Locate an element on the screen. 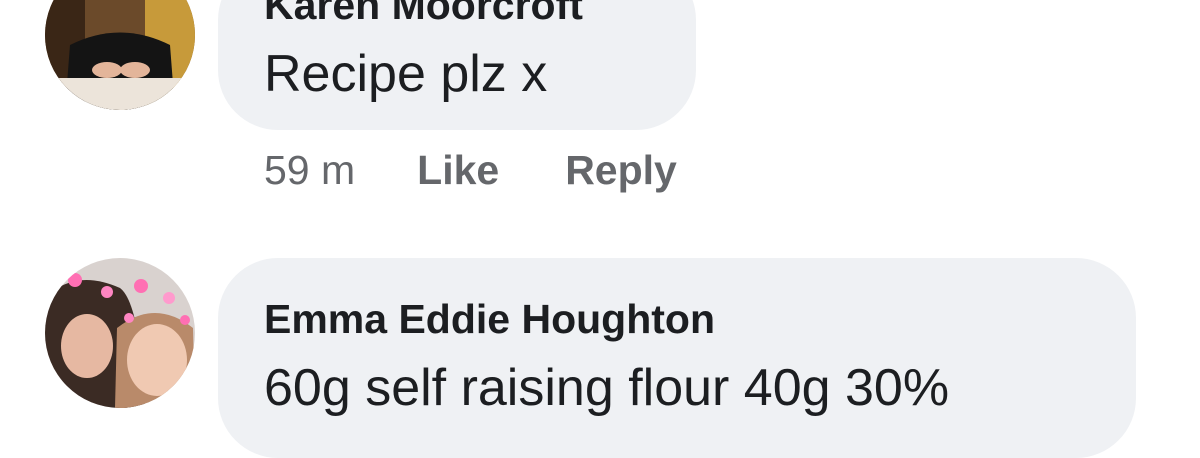 This screenshot has width=1200, height=458. comment-author: Emma Eddie Houghton is located at coordinates (489, 319).